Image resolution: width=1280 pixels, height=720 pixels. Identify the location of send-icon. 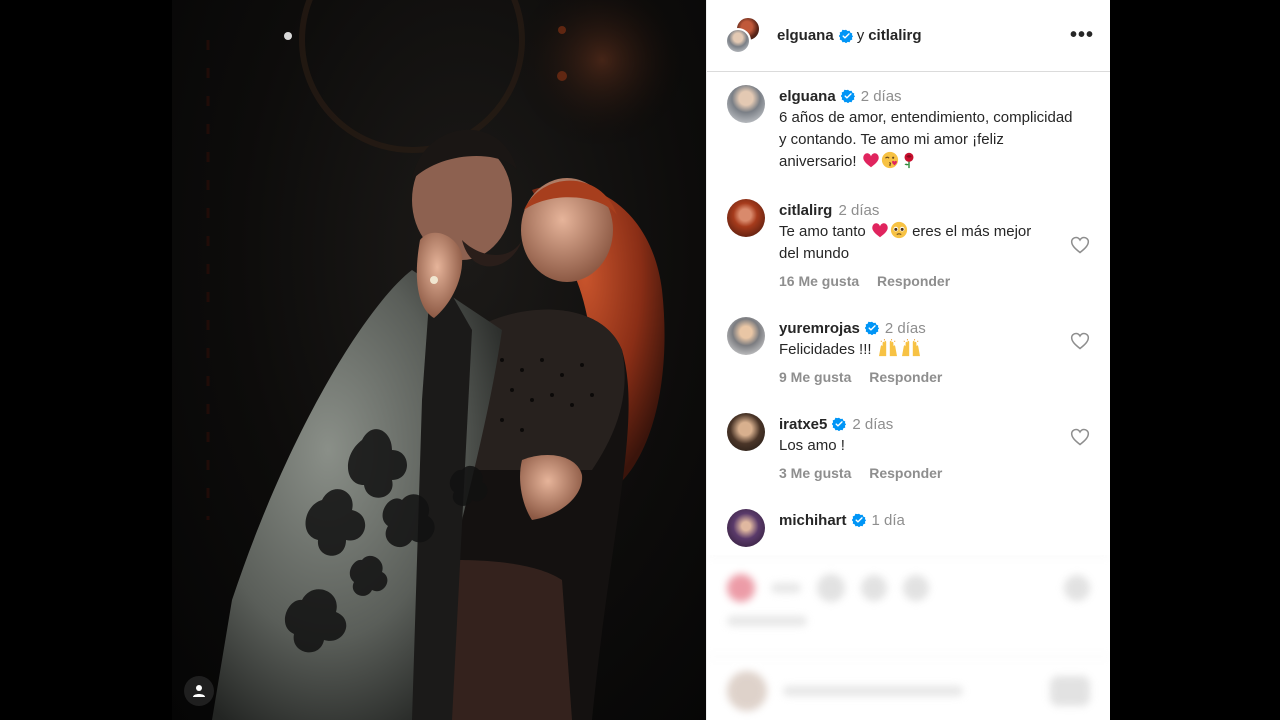
(916, 588).